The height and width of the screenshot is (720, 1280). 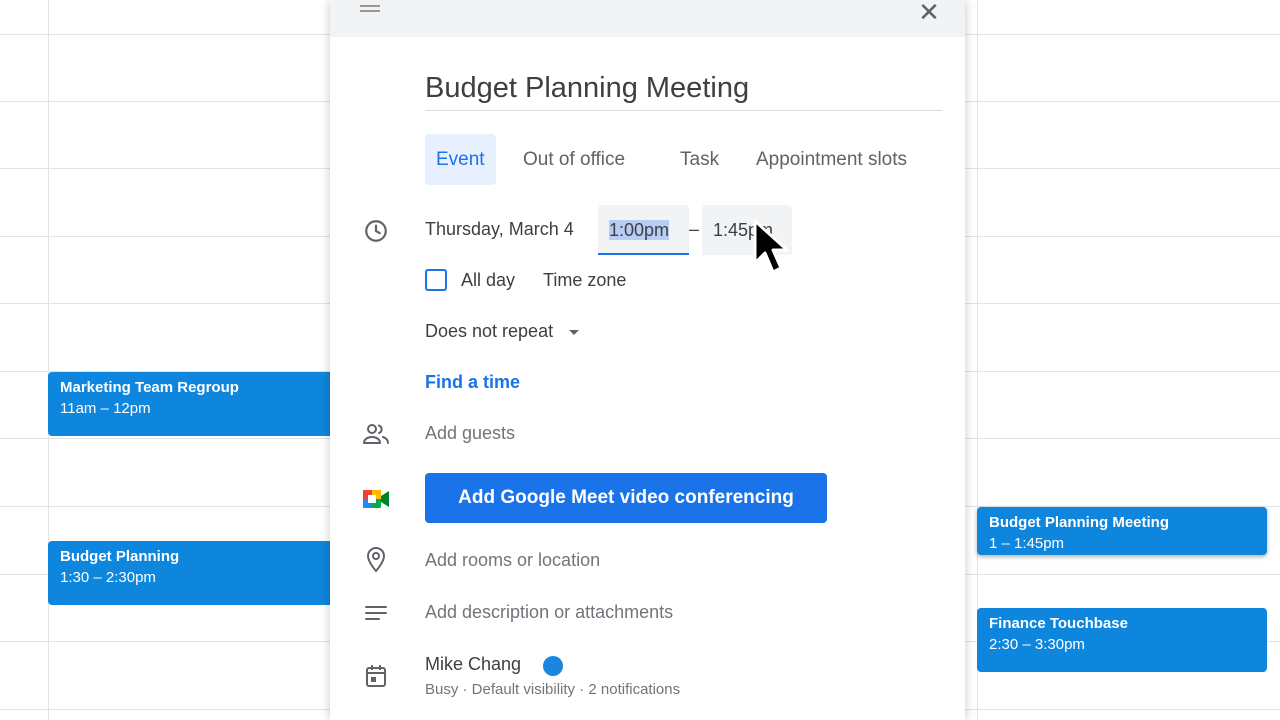 I want to click on event-title: Budget Planning, so click(x=120, y=556).